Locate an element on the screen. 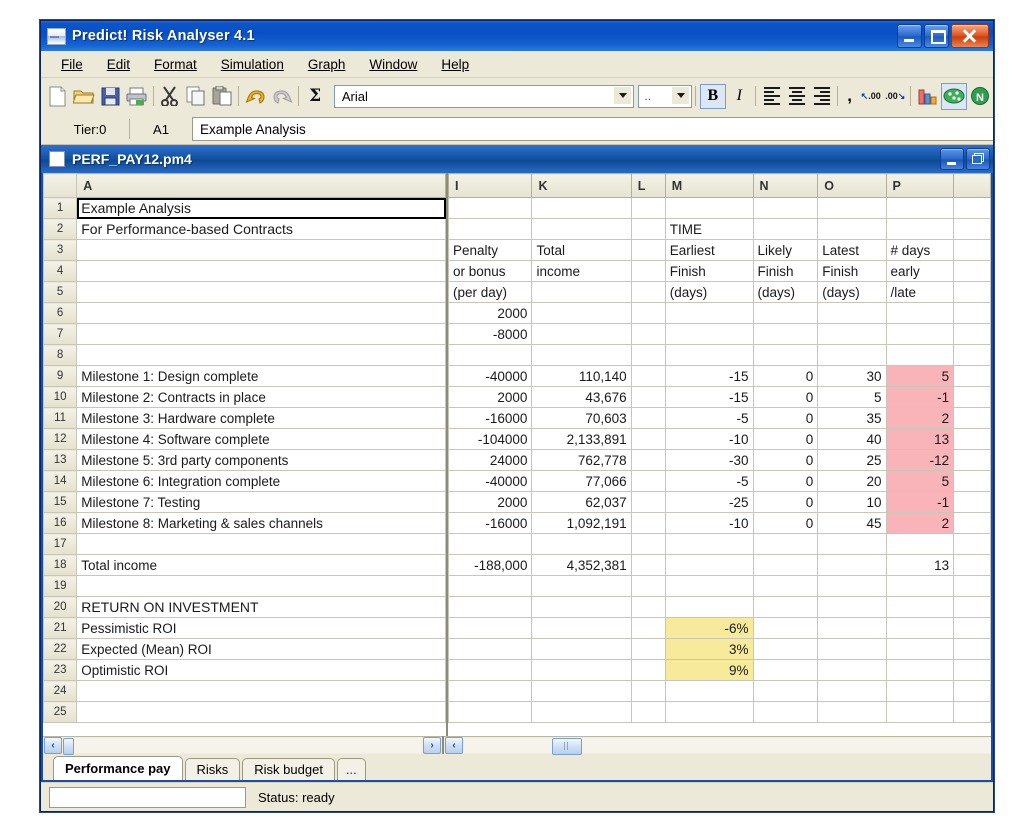  cell-P13: -12 is located at coordinates (920, 460).